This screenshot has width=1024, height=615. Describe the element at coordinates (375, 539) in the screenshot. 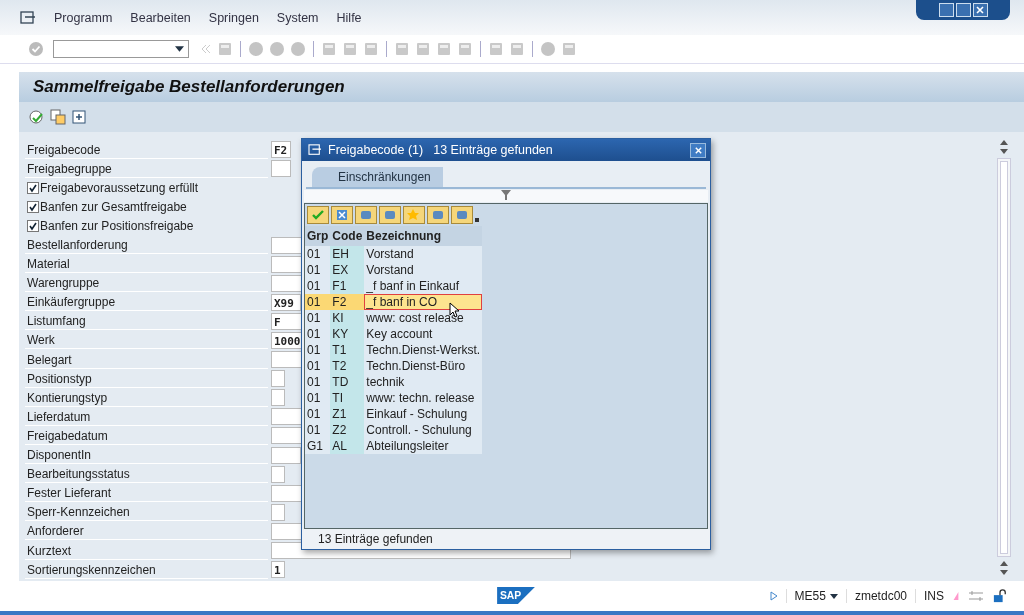

I see `status-text: 13 Einträge gefunden` at that location.